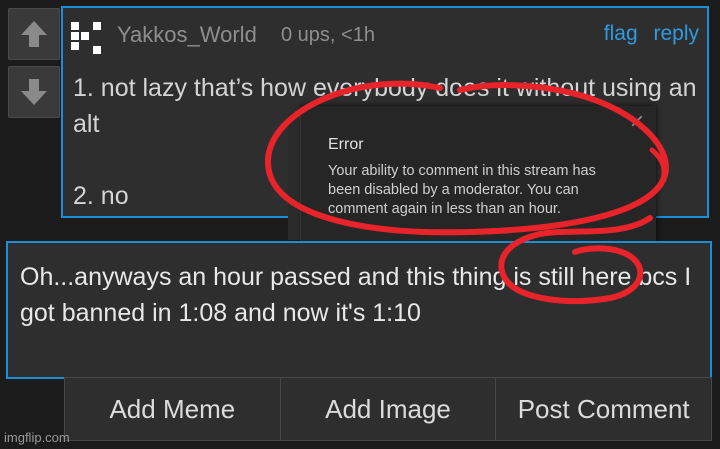  I want to click on up-arrow-icon, so click(34, 34).